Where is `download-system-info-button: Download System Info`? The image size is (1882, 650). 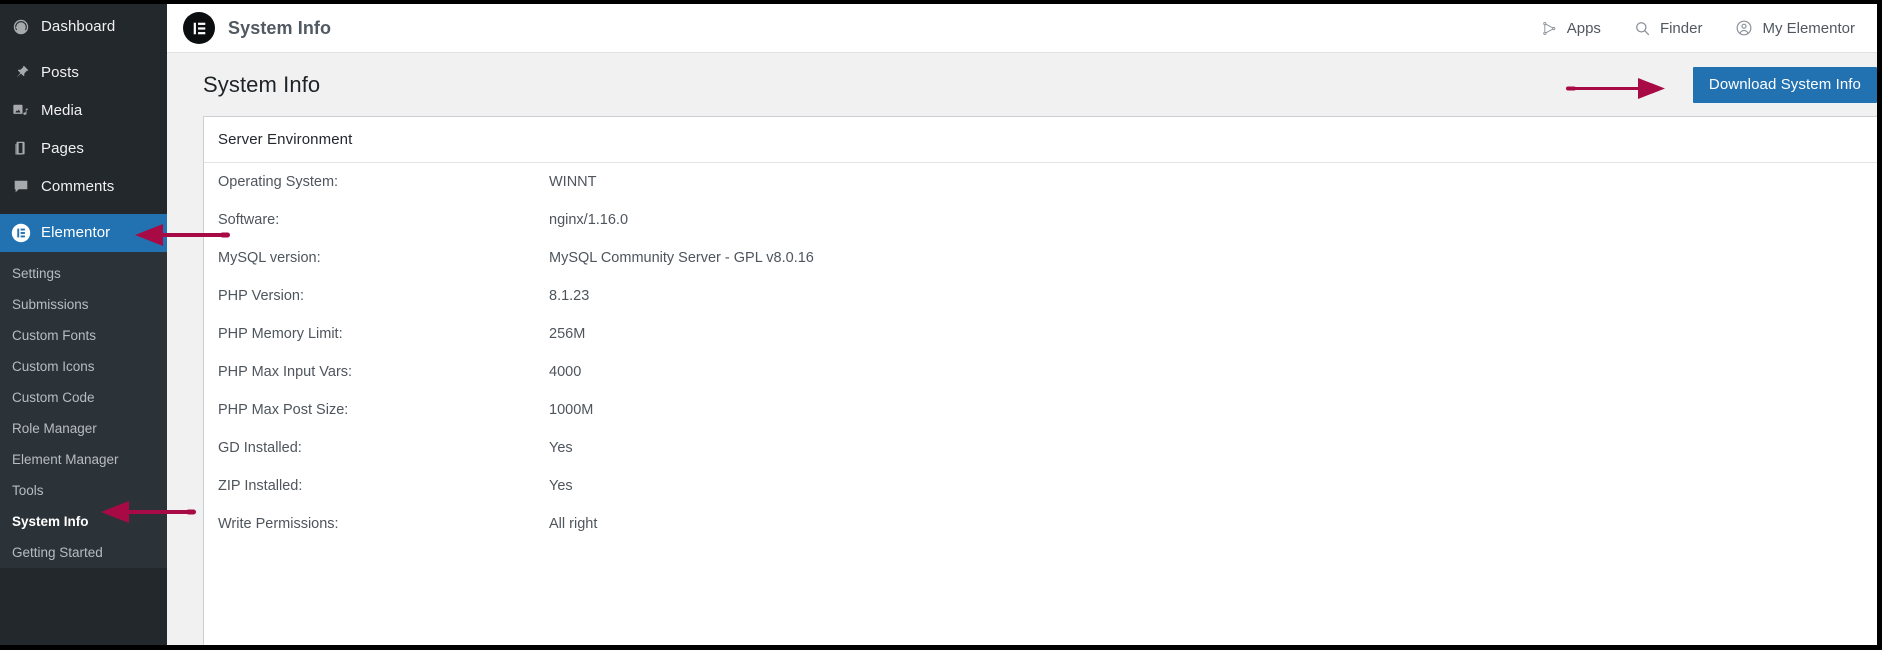 download-system-info-button: Download System Info is located at coordinates (1784, 84).